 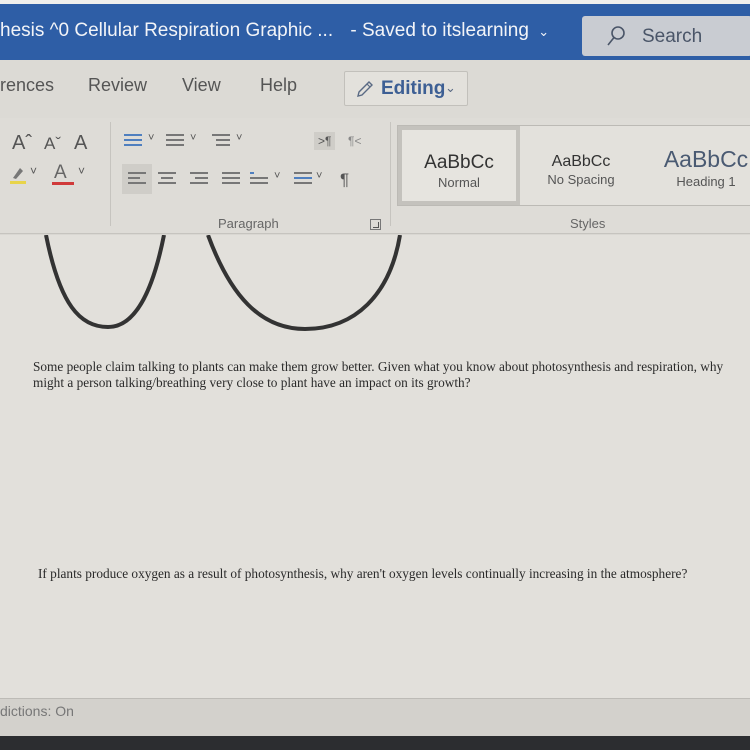 I want to click on justify-button, so click(x=231, y=179).